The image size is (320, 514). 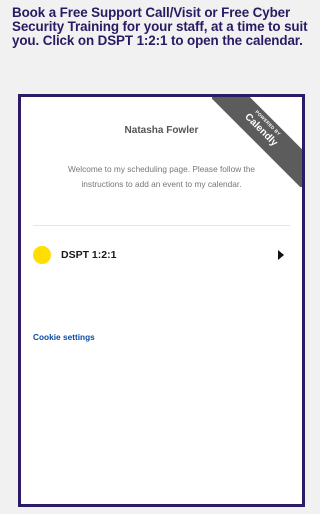 What do you see at coordinates (161, 130) in the screenshot?
I see `owner-name: Natasha Fowler` at bounding box center [161, 130].